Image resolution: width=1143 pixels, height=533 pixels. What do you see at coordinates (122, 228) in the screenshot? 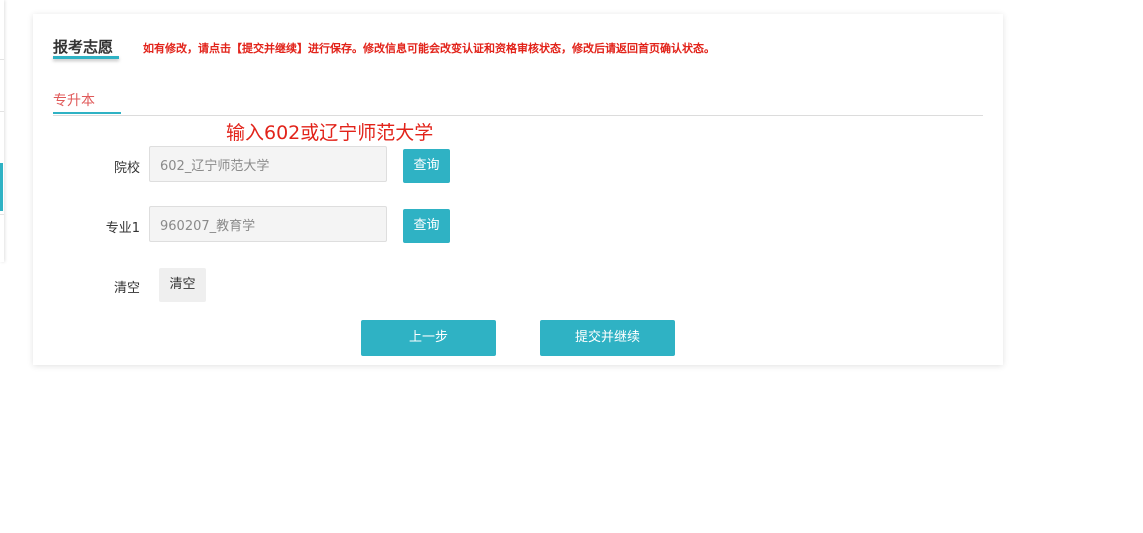
I see `major1-label: 专业1` at bounding box center [122, 228].